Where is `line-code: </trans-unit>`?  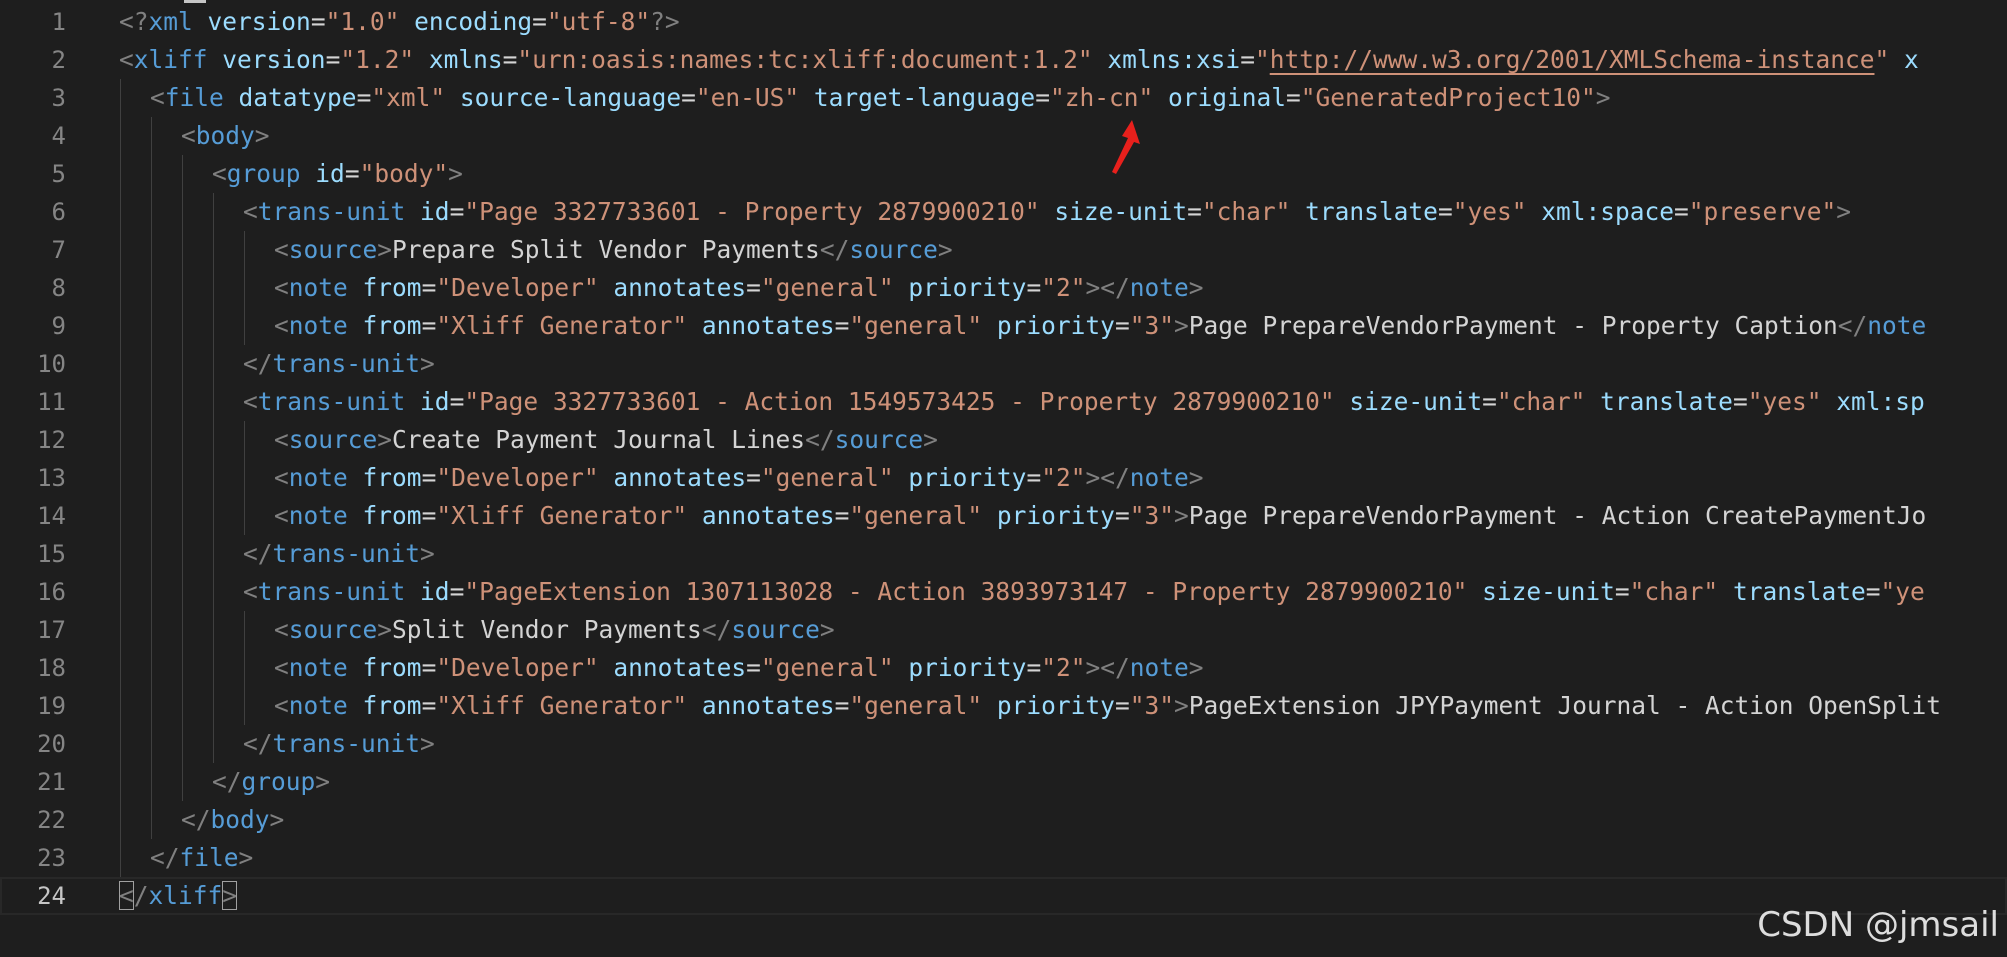
line-code: </trans-unit> is located at coordinates (339, 554).